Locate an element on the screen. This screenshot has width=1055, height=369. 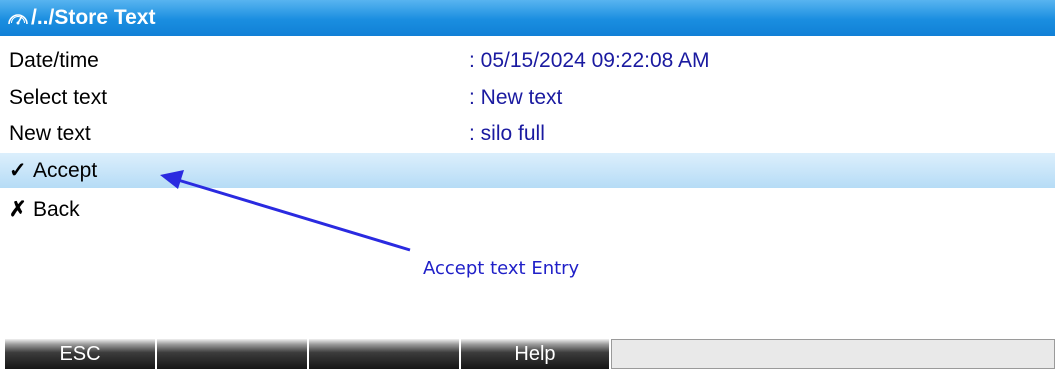
annotation-text: Accept text Entry is located at coordinates (501, 268).